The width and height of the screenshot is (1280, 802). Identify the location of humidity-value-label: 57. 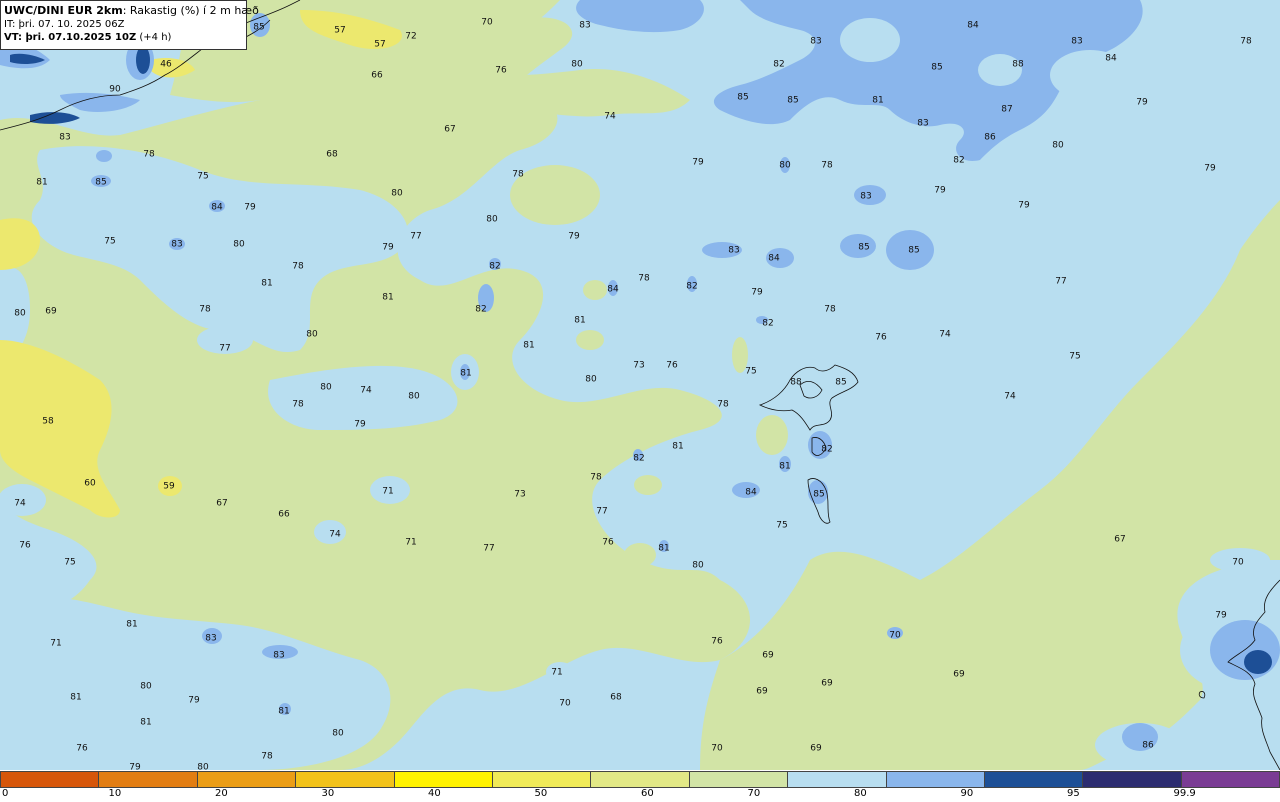
(339, 31).